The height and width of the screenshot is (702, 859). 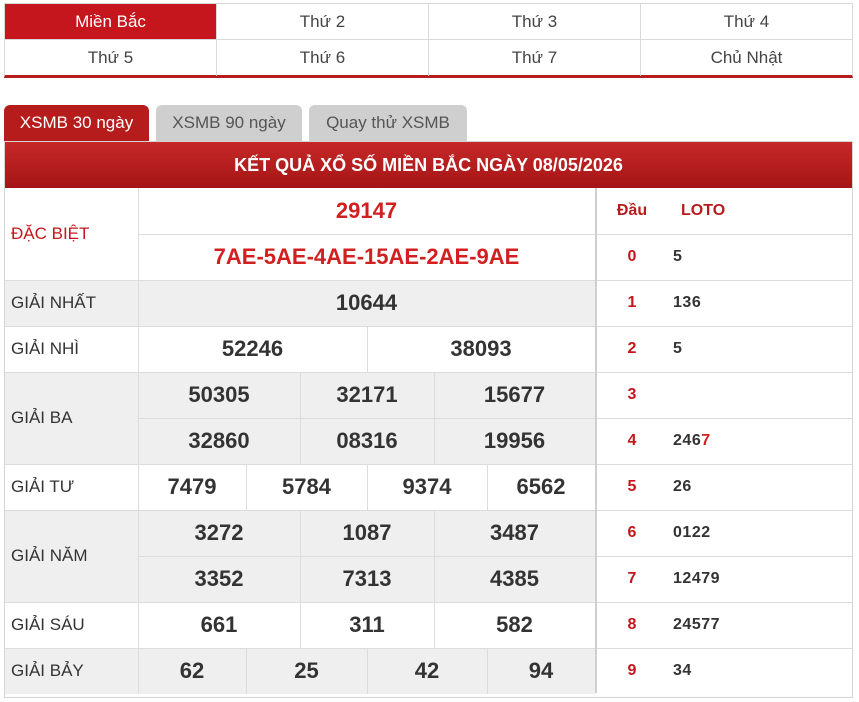 I want to click on prize-special-number: 29147, so click(x=366, y=210).